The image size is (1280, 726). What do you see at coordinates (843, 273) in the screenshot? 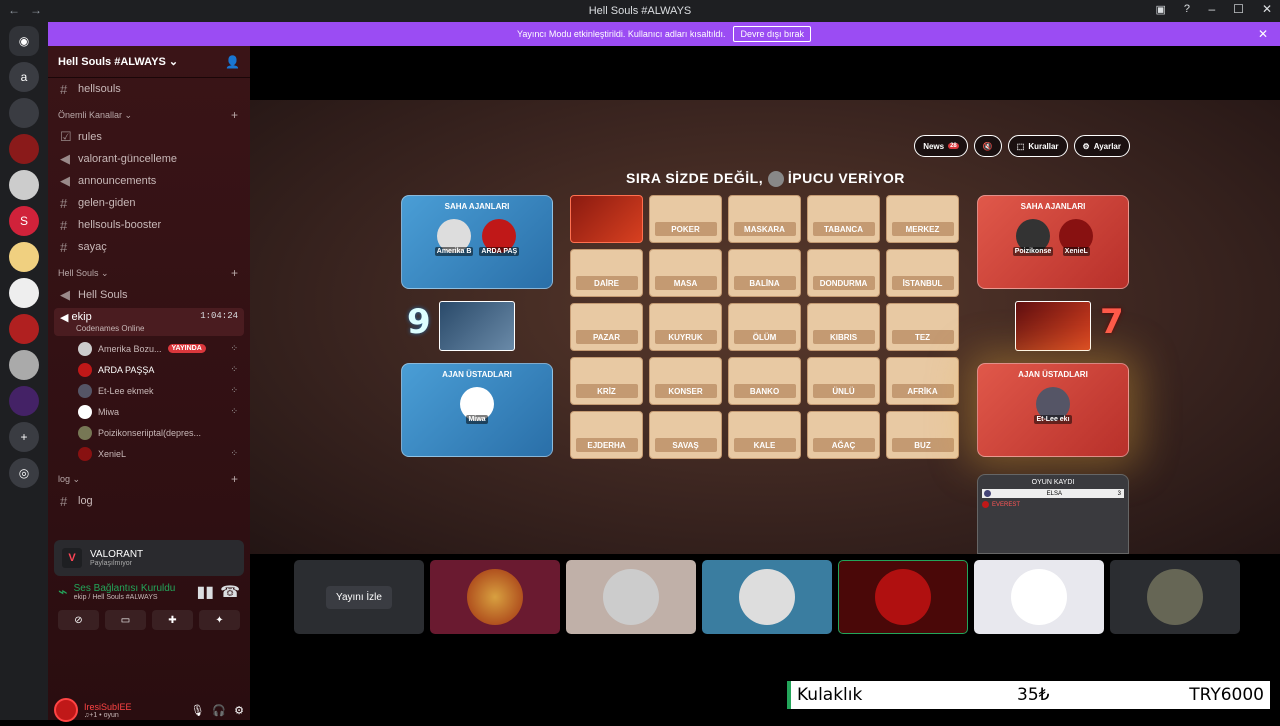
I see `word-card: DONDURMA` at bounding box center [843, 273].